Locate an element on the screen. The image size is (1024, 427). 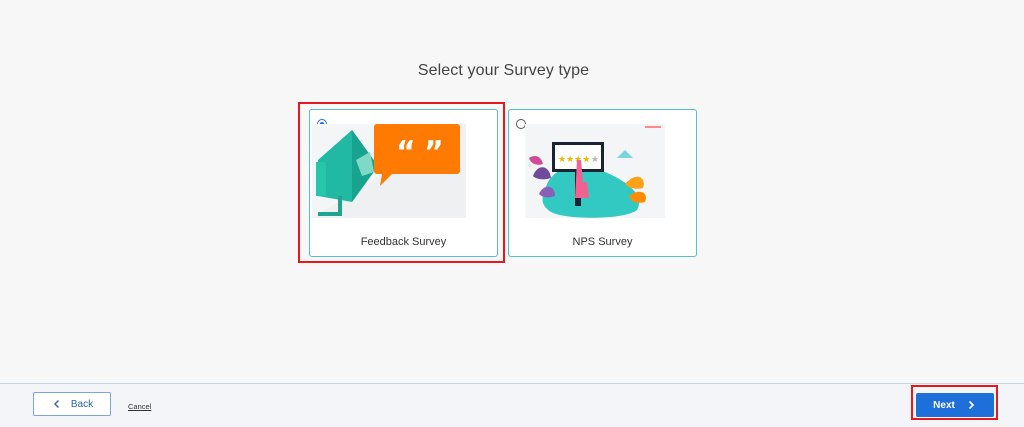
back-button: Back is located at coordinates (72, 404).